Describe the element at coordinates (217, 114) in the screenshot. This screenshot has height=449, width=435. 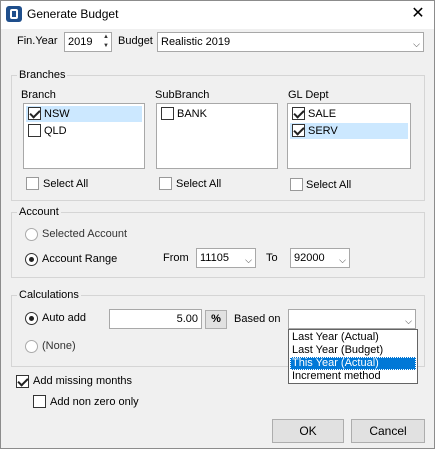
I see `subbranch-item-bank: BANK` at that location.